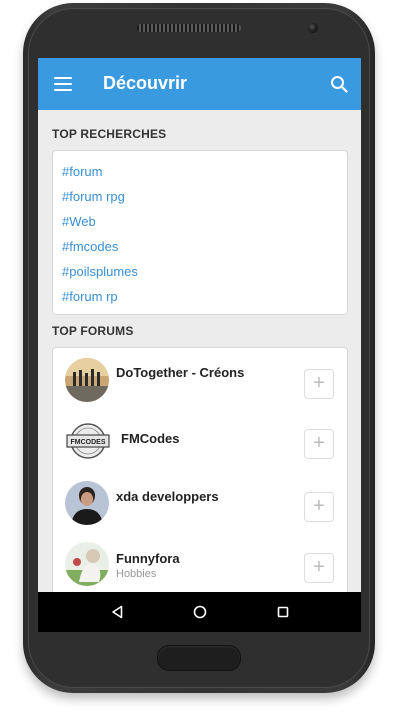 This screenshot has height=721, width=400. Describe the element at coordinates (339, 84) in the screenshot. I see `search-icon` at that location.